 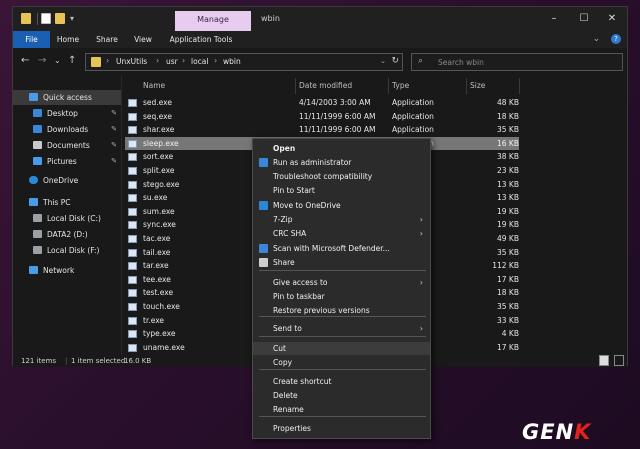 I want to click on selection-size: 16.0 KB, so click(x=138, y=361).